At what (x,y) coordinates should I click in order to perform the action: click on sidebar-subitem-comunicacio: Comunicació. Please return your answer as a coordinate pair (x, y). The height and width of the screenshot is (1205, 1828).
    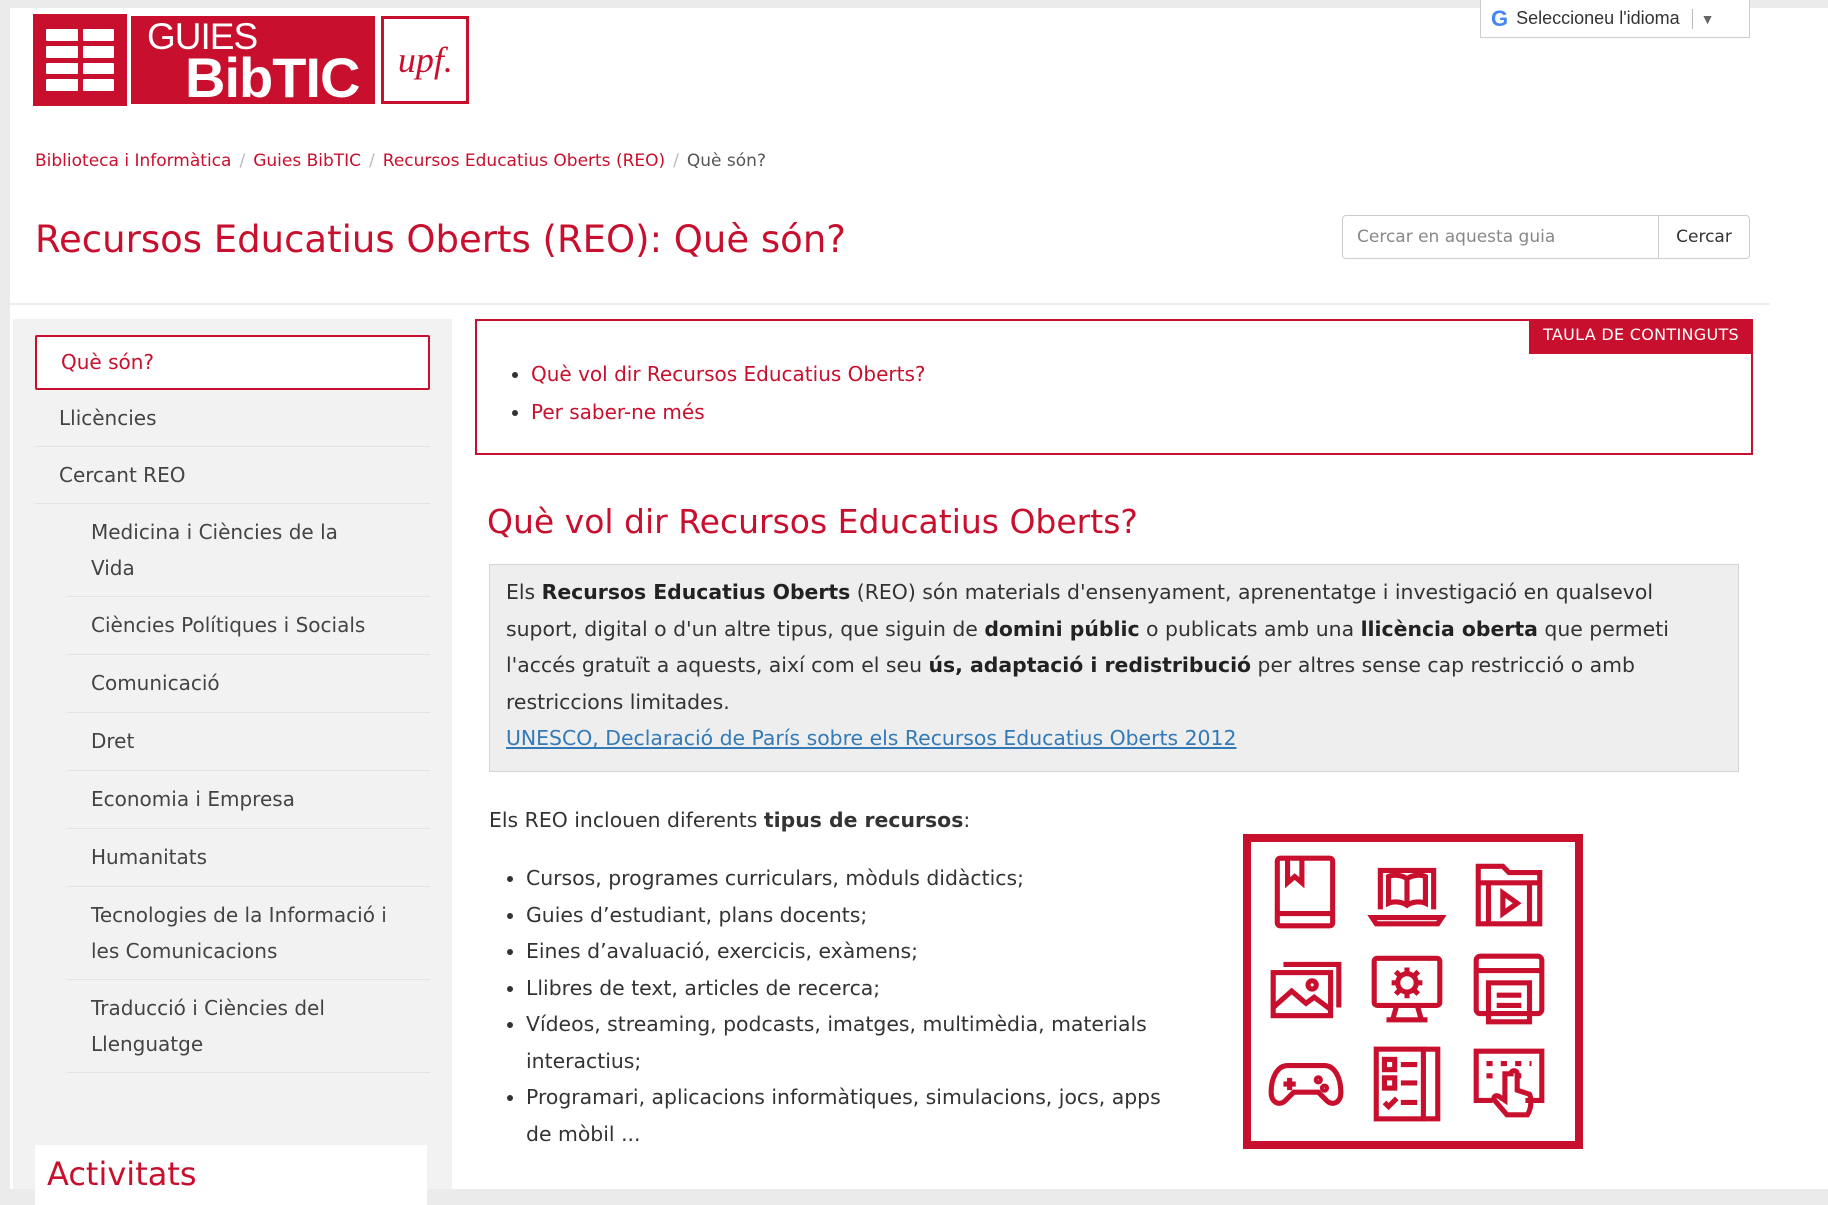
    Looking at the image, I should click on (248, 684).